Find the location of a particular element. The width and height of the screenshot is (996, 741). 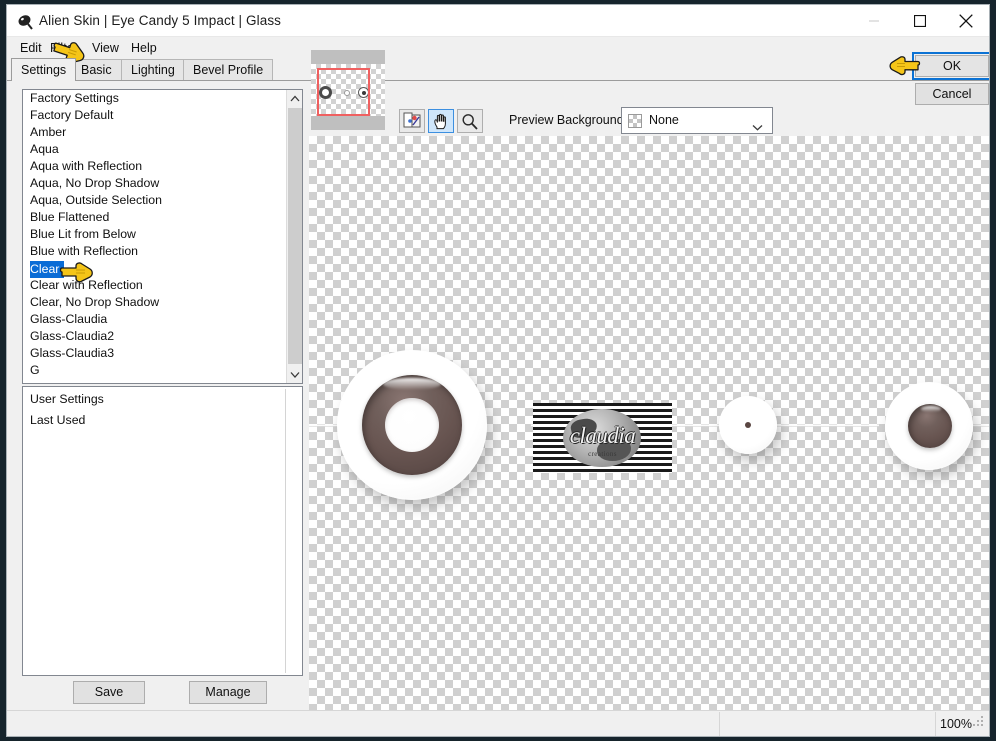

list-item: Amber is located at coordinates (154, 132).